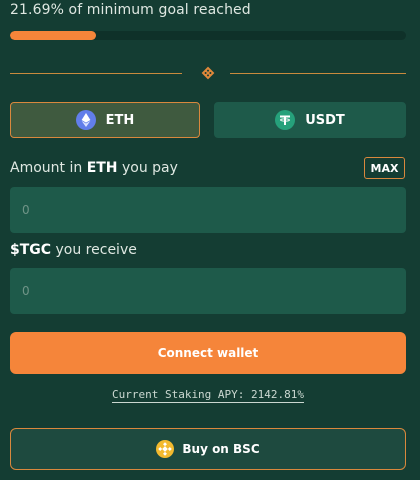  What do you see at coordinates (221, 449) in the screenshot?
I see `buy-on-bsc-label: Buy on BSC` at bounding box center [221, 449].